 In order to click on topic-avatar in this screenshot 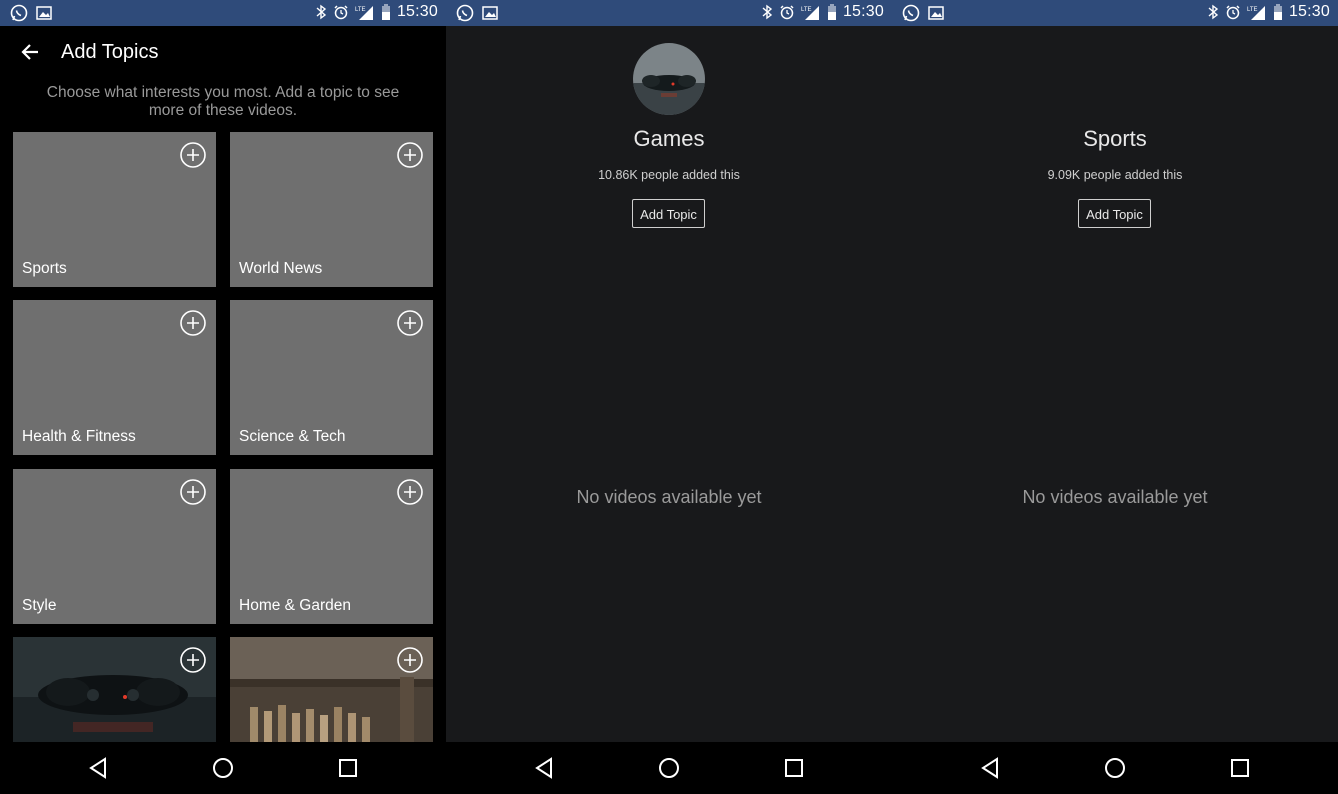, I will do `click(669, 79)`.